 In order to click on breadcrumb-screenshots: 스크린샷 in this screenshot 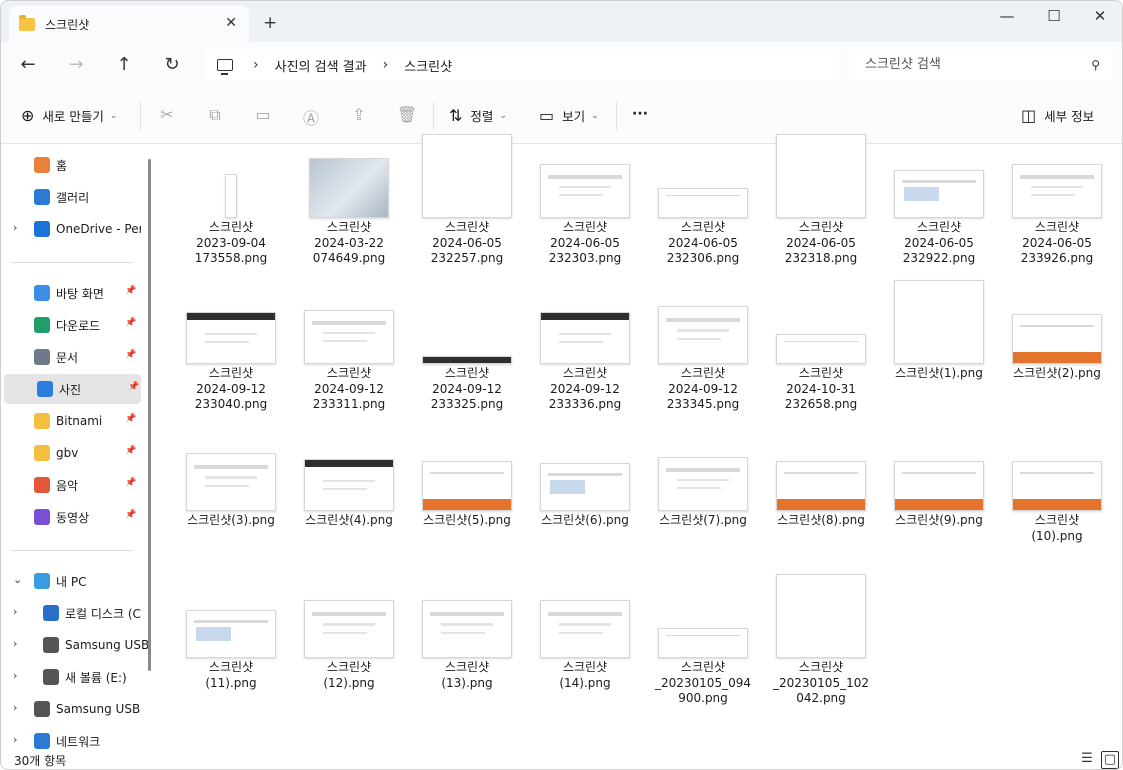, I will do `click(428, 65)`.